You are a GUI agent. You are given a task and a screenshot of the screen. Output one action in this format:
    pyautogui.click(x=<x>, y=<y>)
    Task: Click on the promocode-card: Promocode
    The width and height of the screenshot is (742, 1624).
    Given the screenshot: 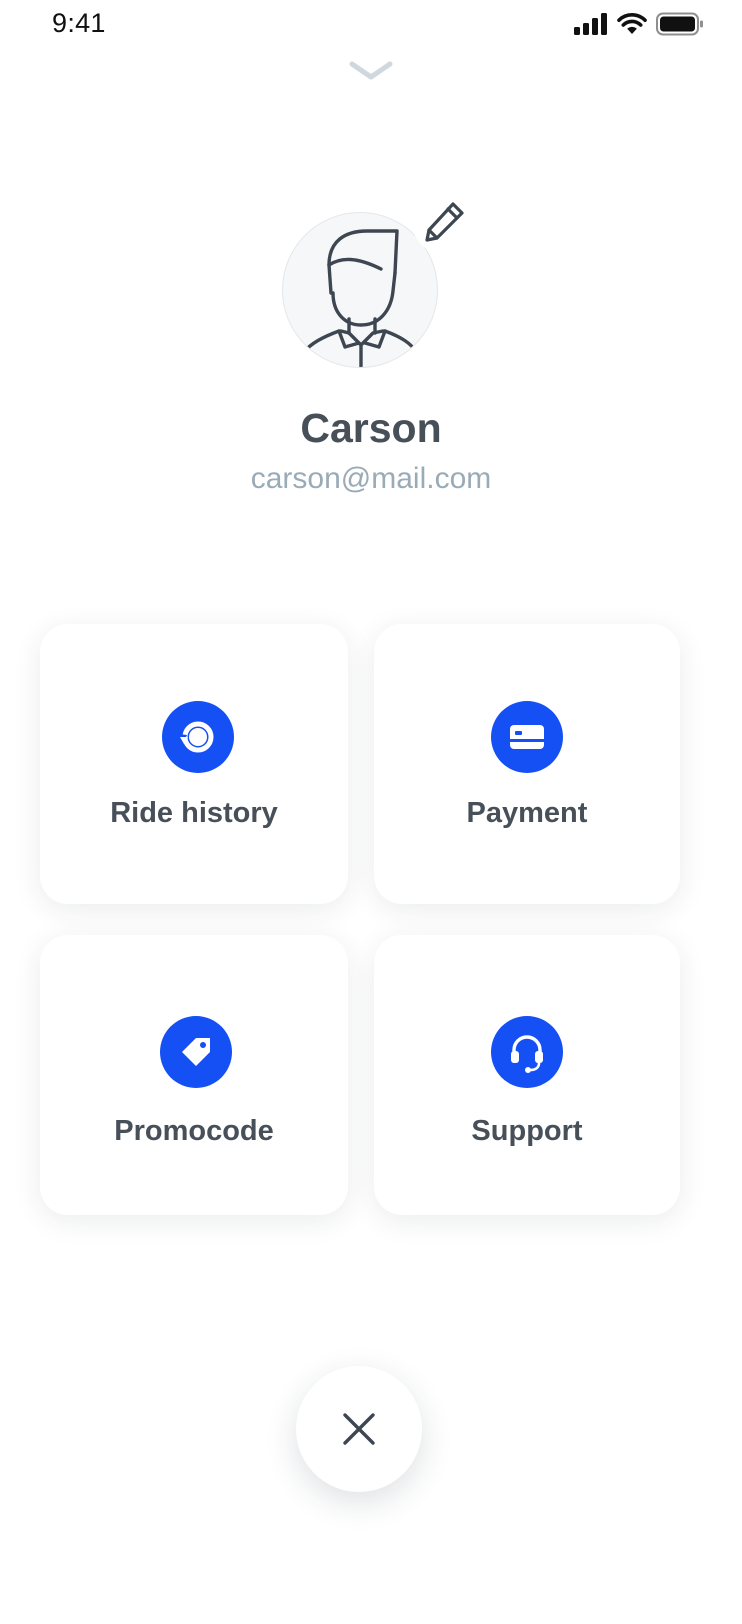 What is the action you would take?
    pyautogui.click(x=194, y=1075)
    